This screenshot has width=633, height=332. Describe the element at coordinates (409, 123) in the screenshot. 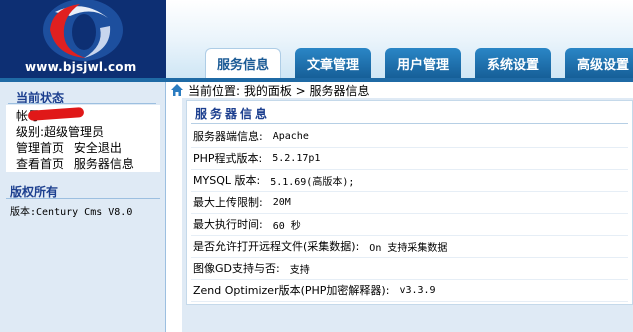

I see `panel-divider` at that location.